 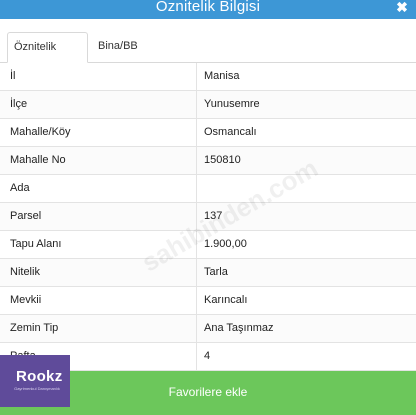 What do you see at coordinates (216, 272) in the screenshot?
I see `row-value: Tarla` at bounding box center [216, 272].